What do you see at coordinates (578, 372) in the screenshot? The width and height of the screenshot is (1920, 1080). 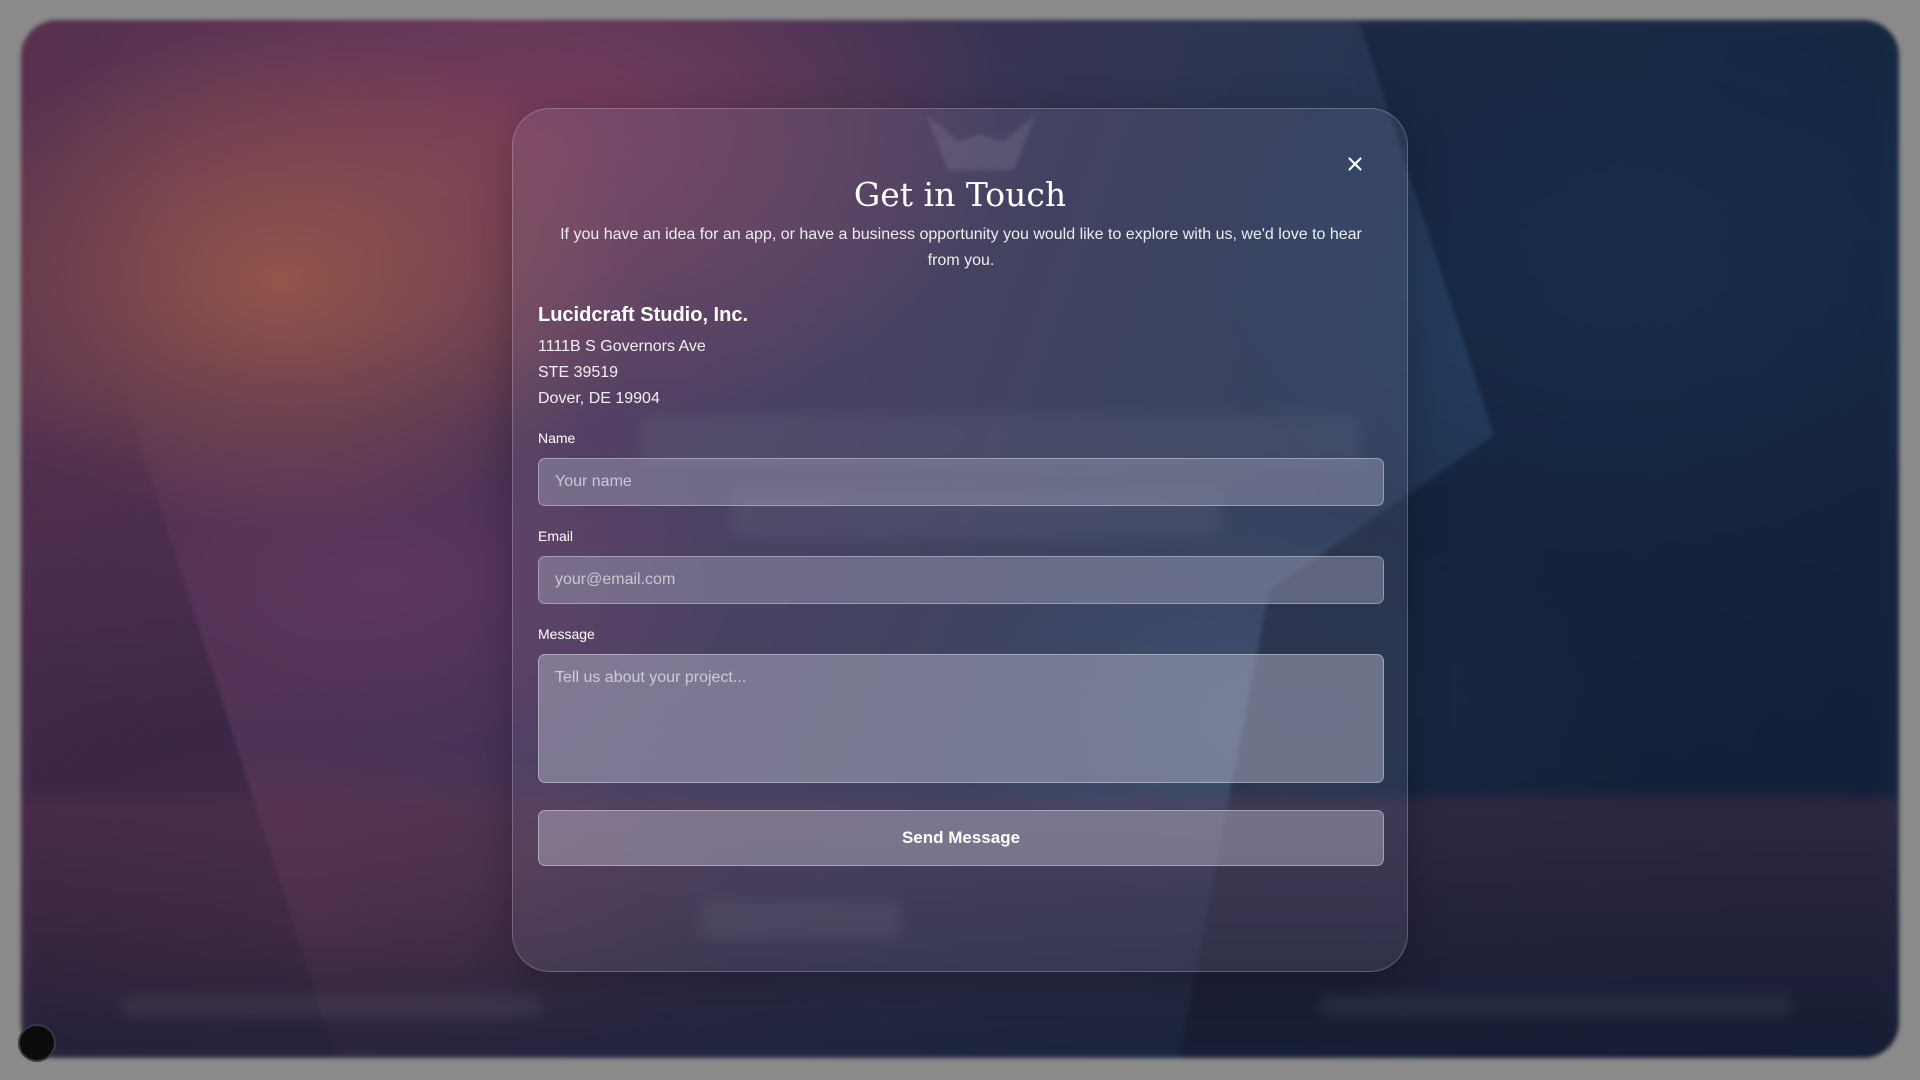 I see `address-line-suite: STE 39519` at bounding box center [578, 372].